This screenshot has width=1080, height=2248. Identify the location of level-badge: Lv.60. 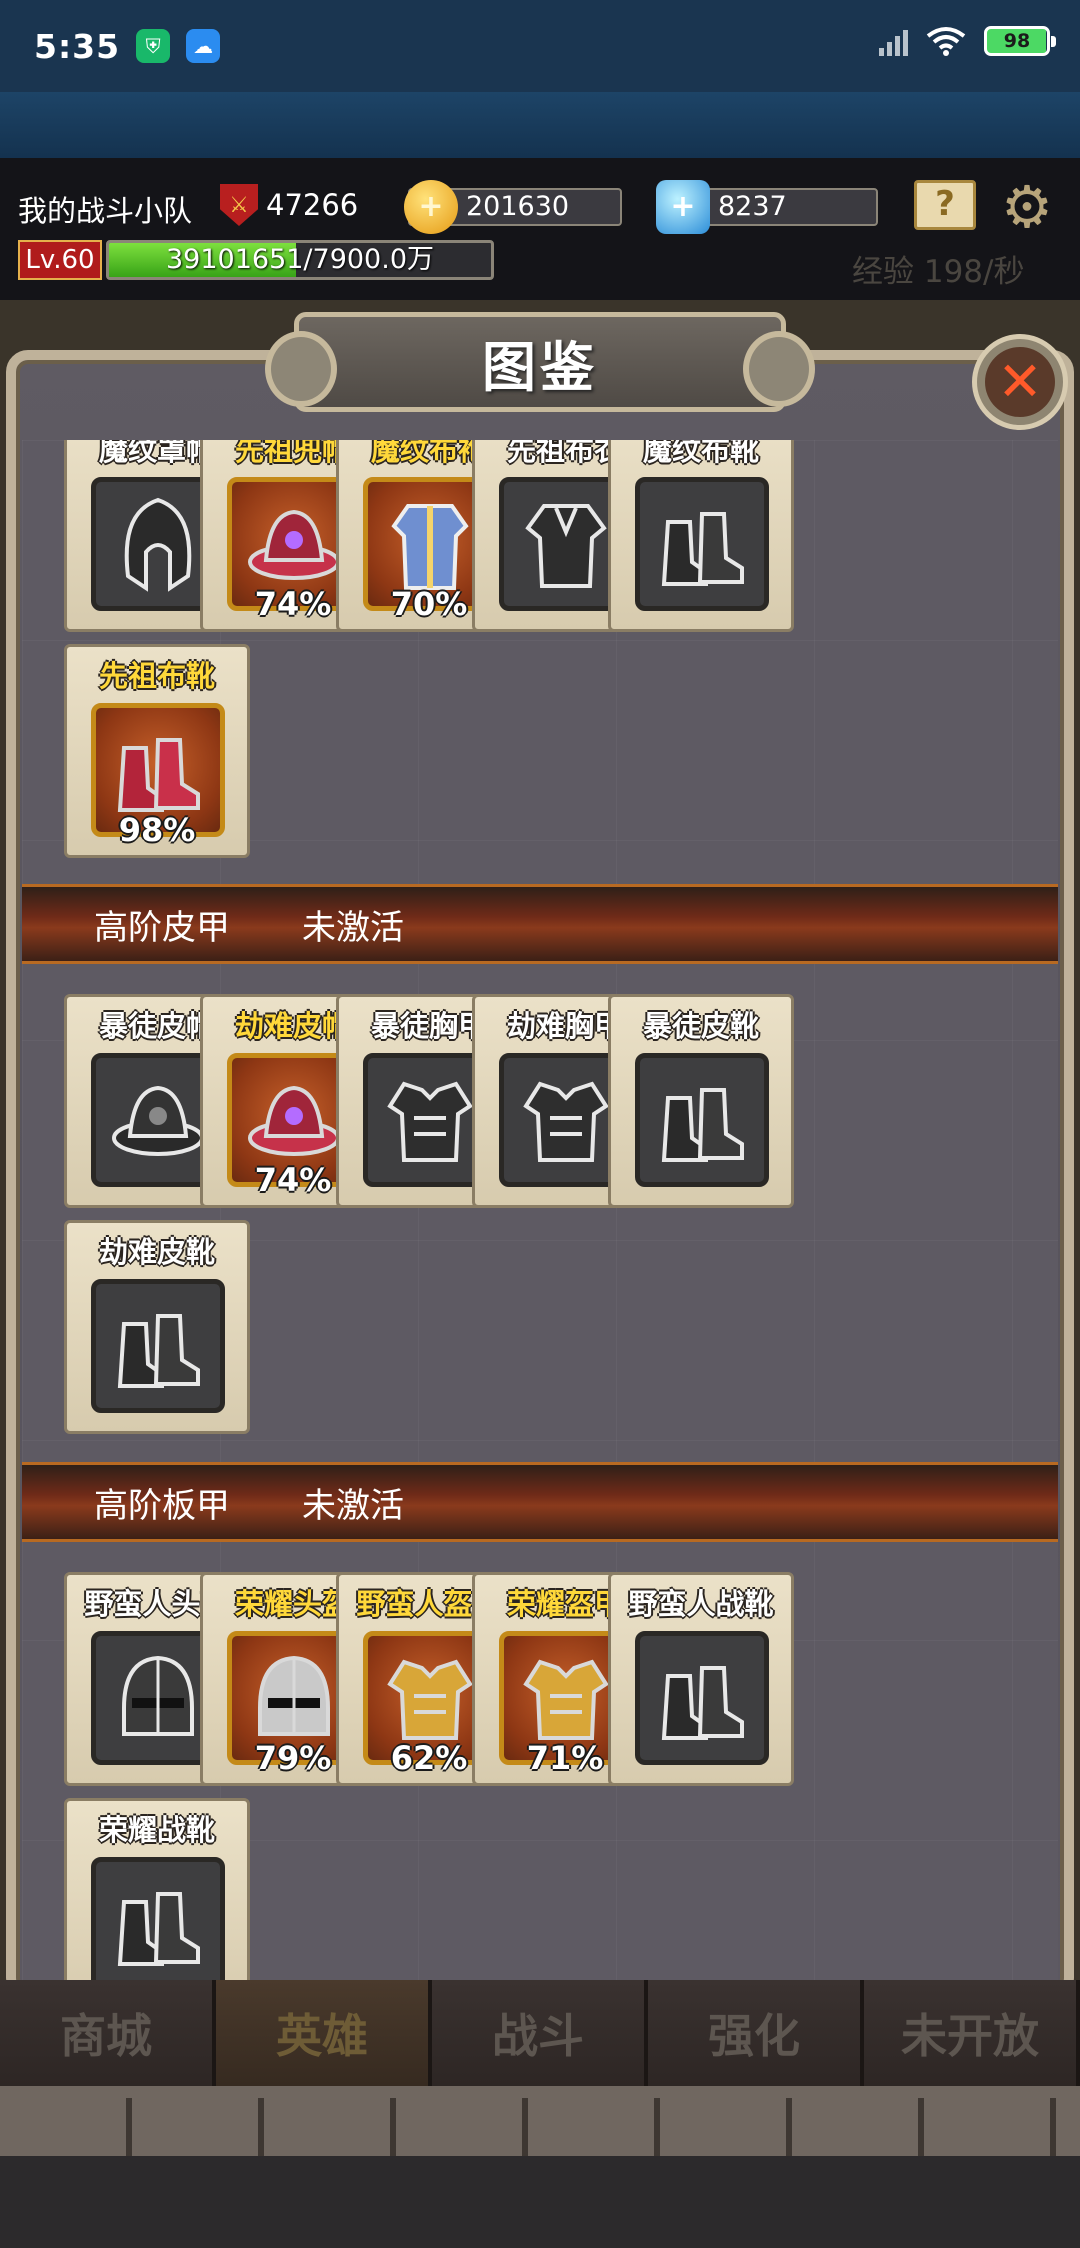
(60, 260).